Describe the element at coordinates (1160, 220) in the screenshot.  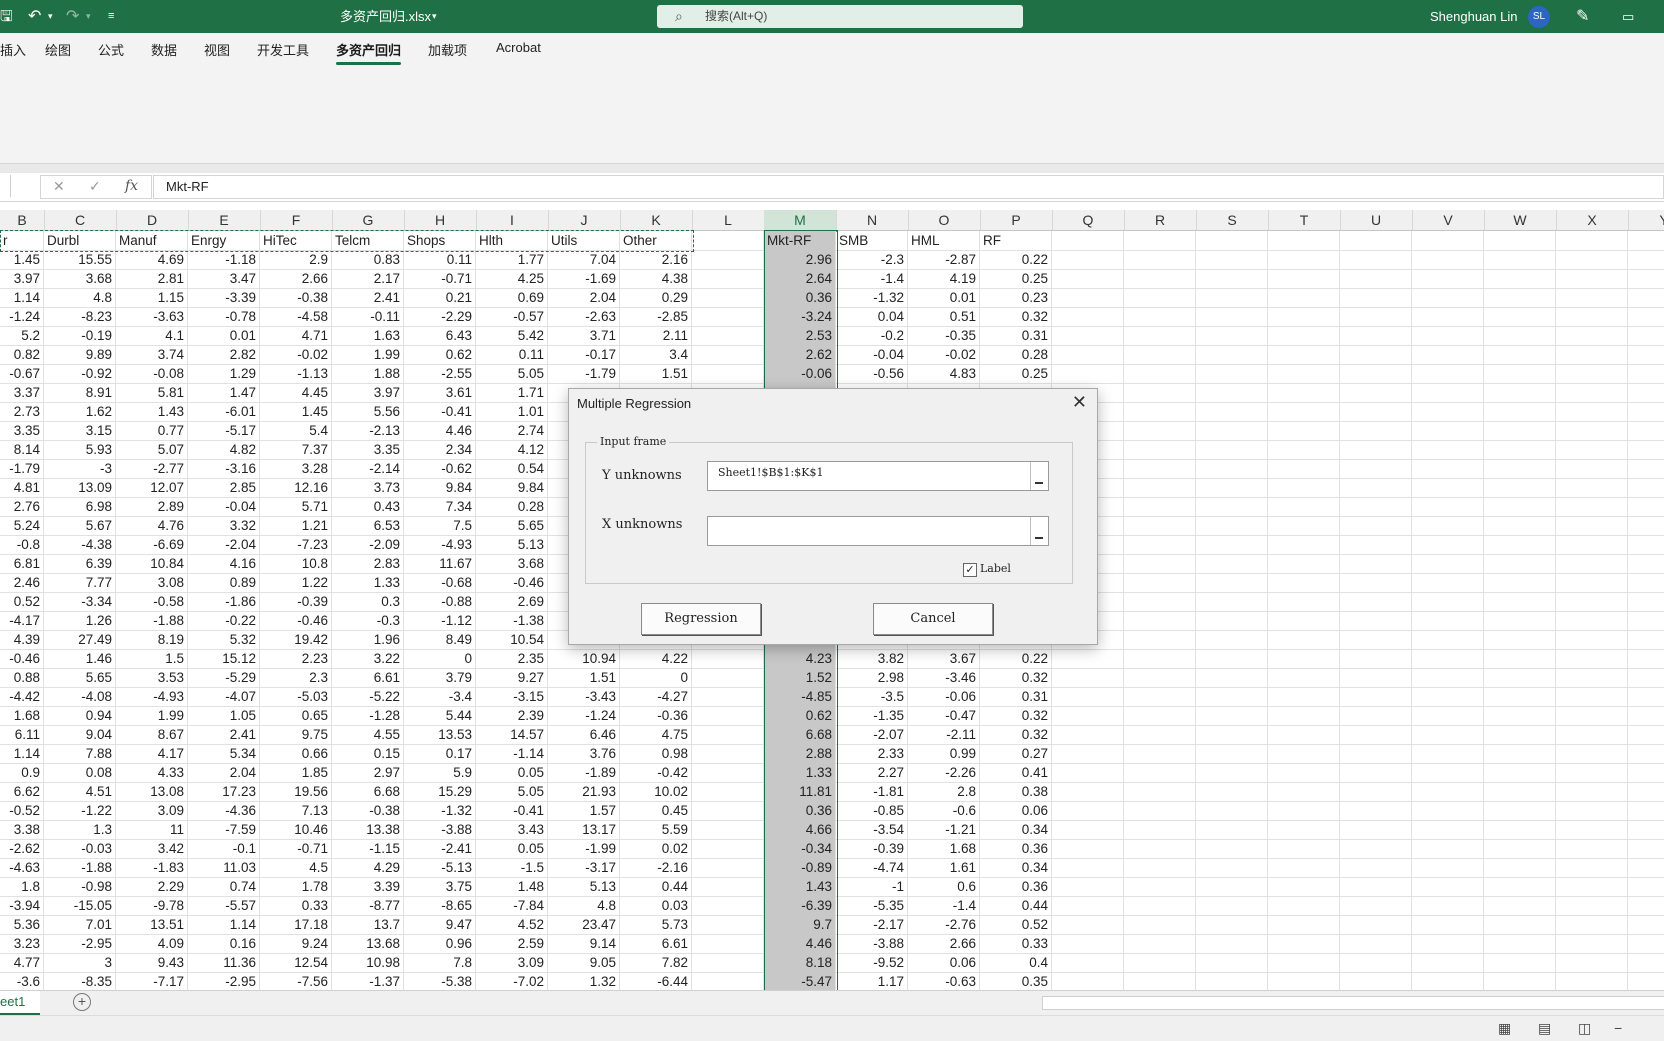
I see `column-header-R: R` at that location.